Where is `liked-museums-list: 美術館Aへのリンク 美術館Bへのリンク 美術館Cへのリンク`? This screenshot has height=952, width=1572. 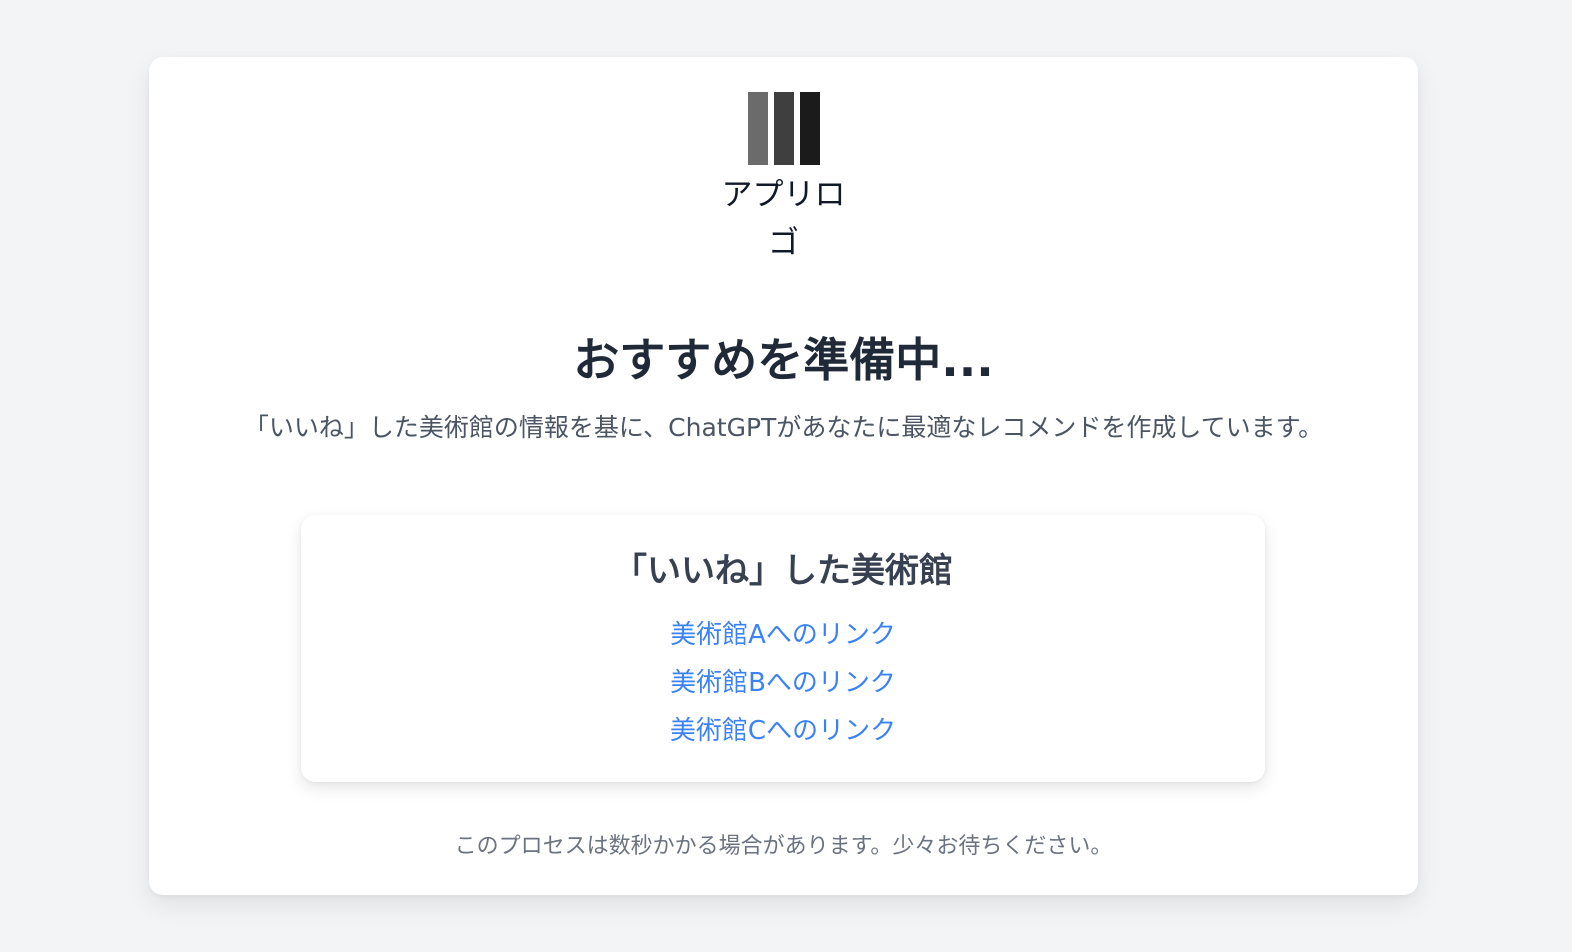
liked-museums-list: 美術館Aへのリンク 美術館Bへのリンク 美術館Cへのリンク is located at coordinates (783, 683).